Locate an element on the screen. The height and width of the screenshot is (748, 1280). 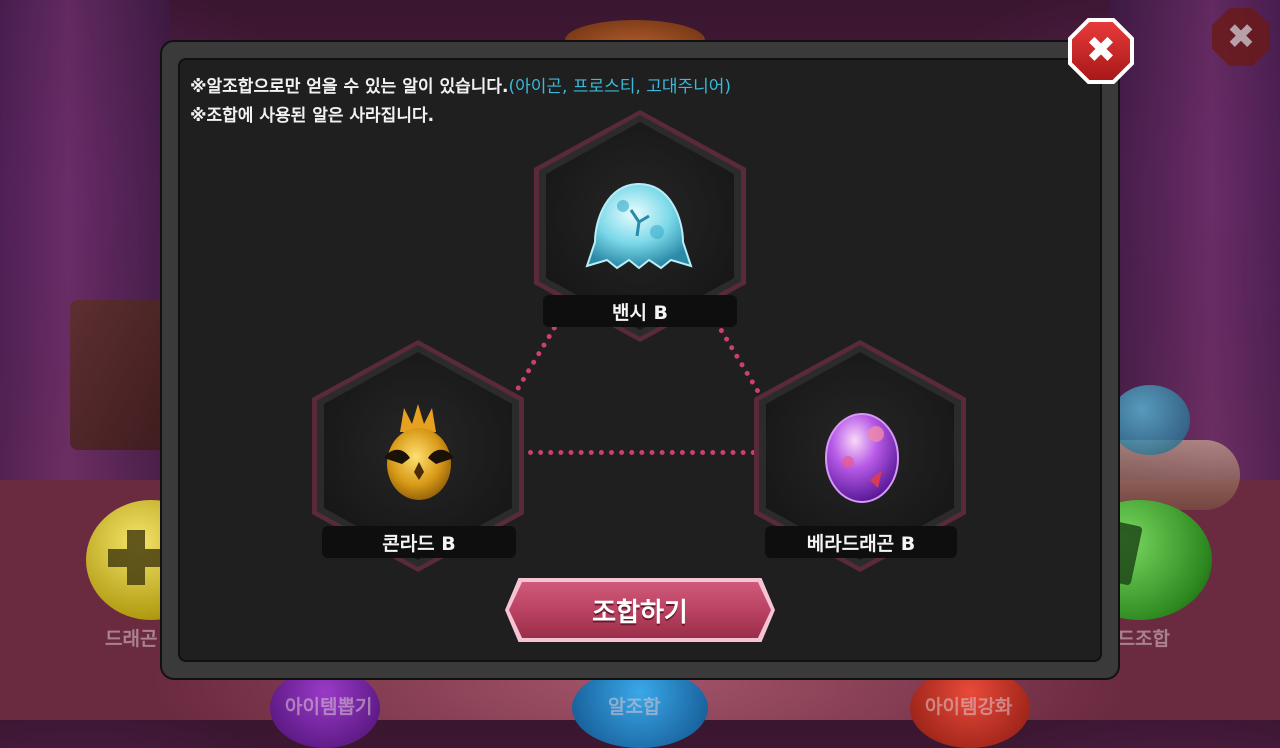
vera-dragon-egg-icon is located at coordinates (862, 458).